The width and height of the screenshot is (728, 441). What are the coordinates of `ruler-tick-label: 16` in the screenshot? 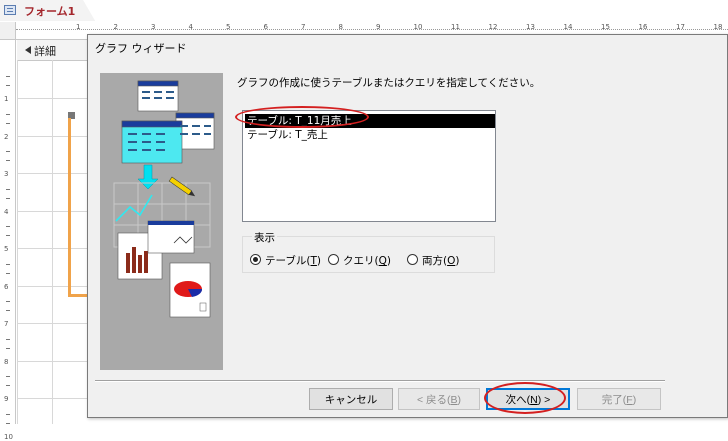 It's located at (643, 27).